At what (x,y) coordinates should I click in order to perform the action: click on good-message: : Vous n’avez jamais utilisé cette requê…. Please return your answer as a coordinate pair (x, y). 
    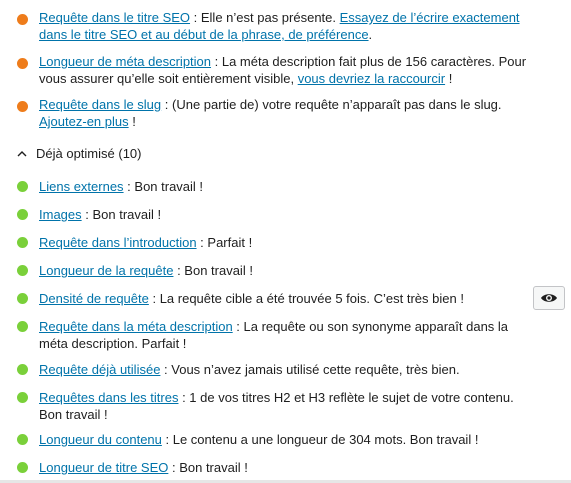
    Looking at the image, I should click on (310, 369).